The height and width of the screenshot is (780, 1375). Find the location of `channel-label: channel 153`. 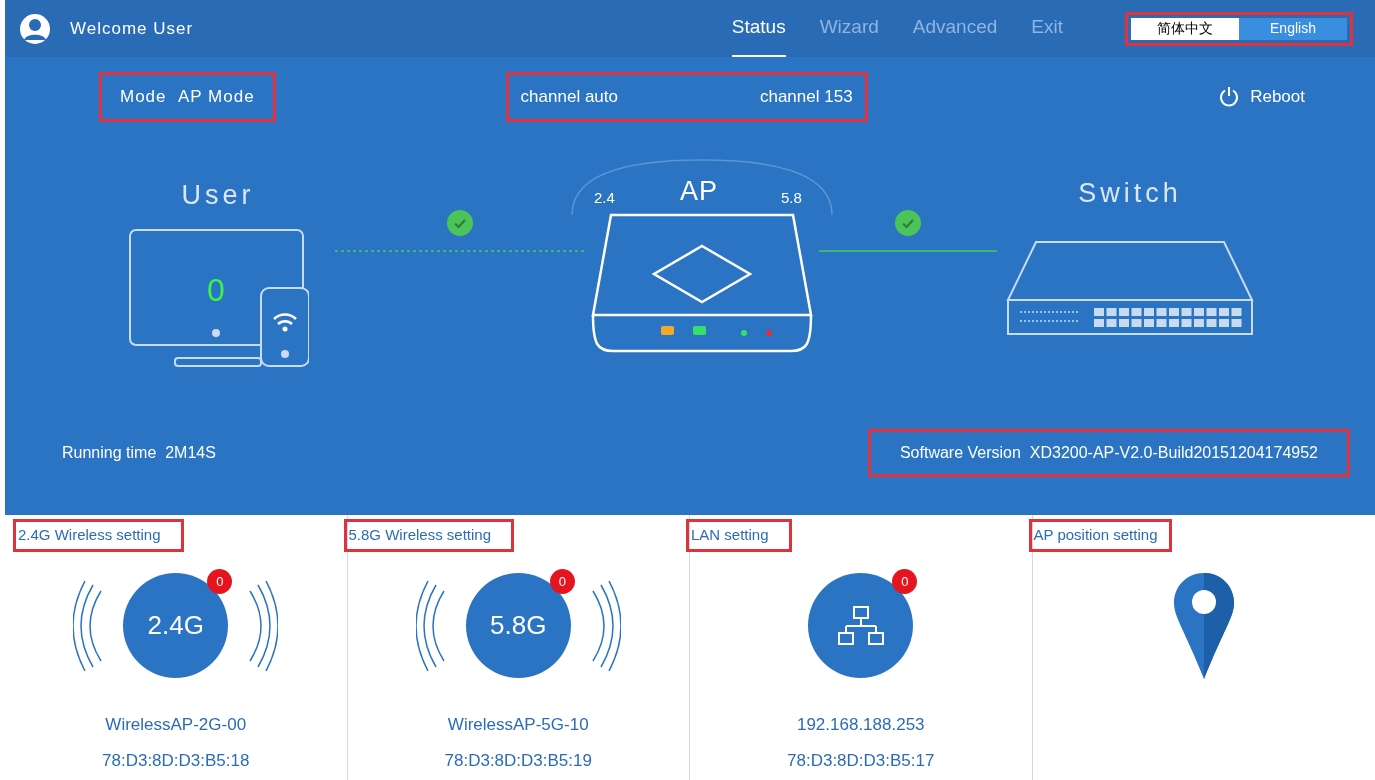

channel-label: channel 153 is located at coordinates (806, 97).